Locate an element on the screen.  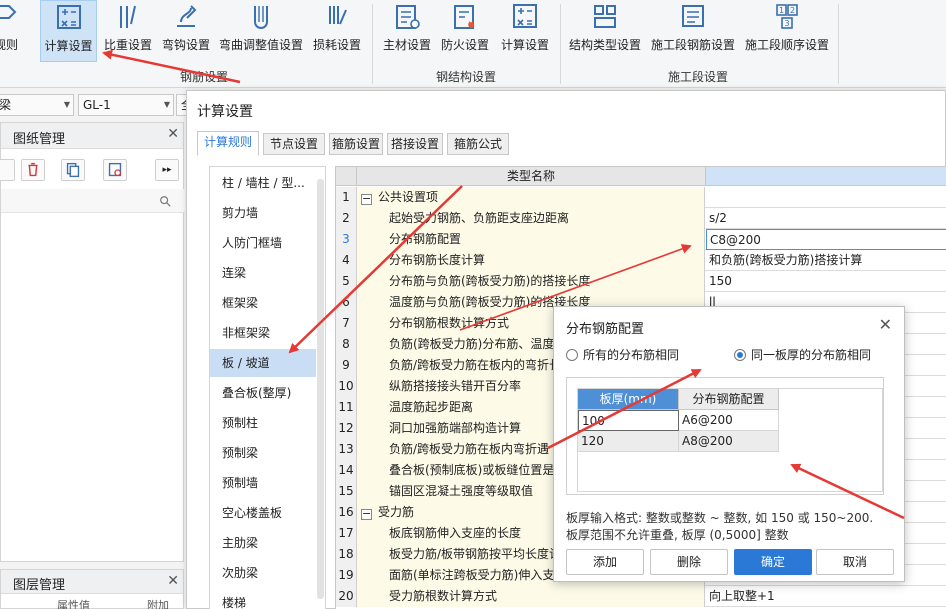
locate-button is located at coordinates (115, 170).